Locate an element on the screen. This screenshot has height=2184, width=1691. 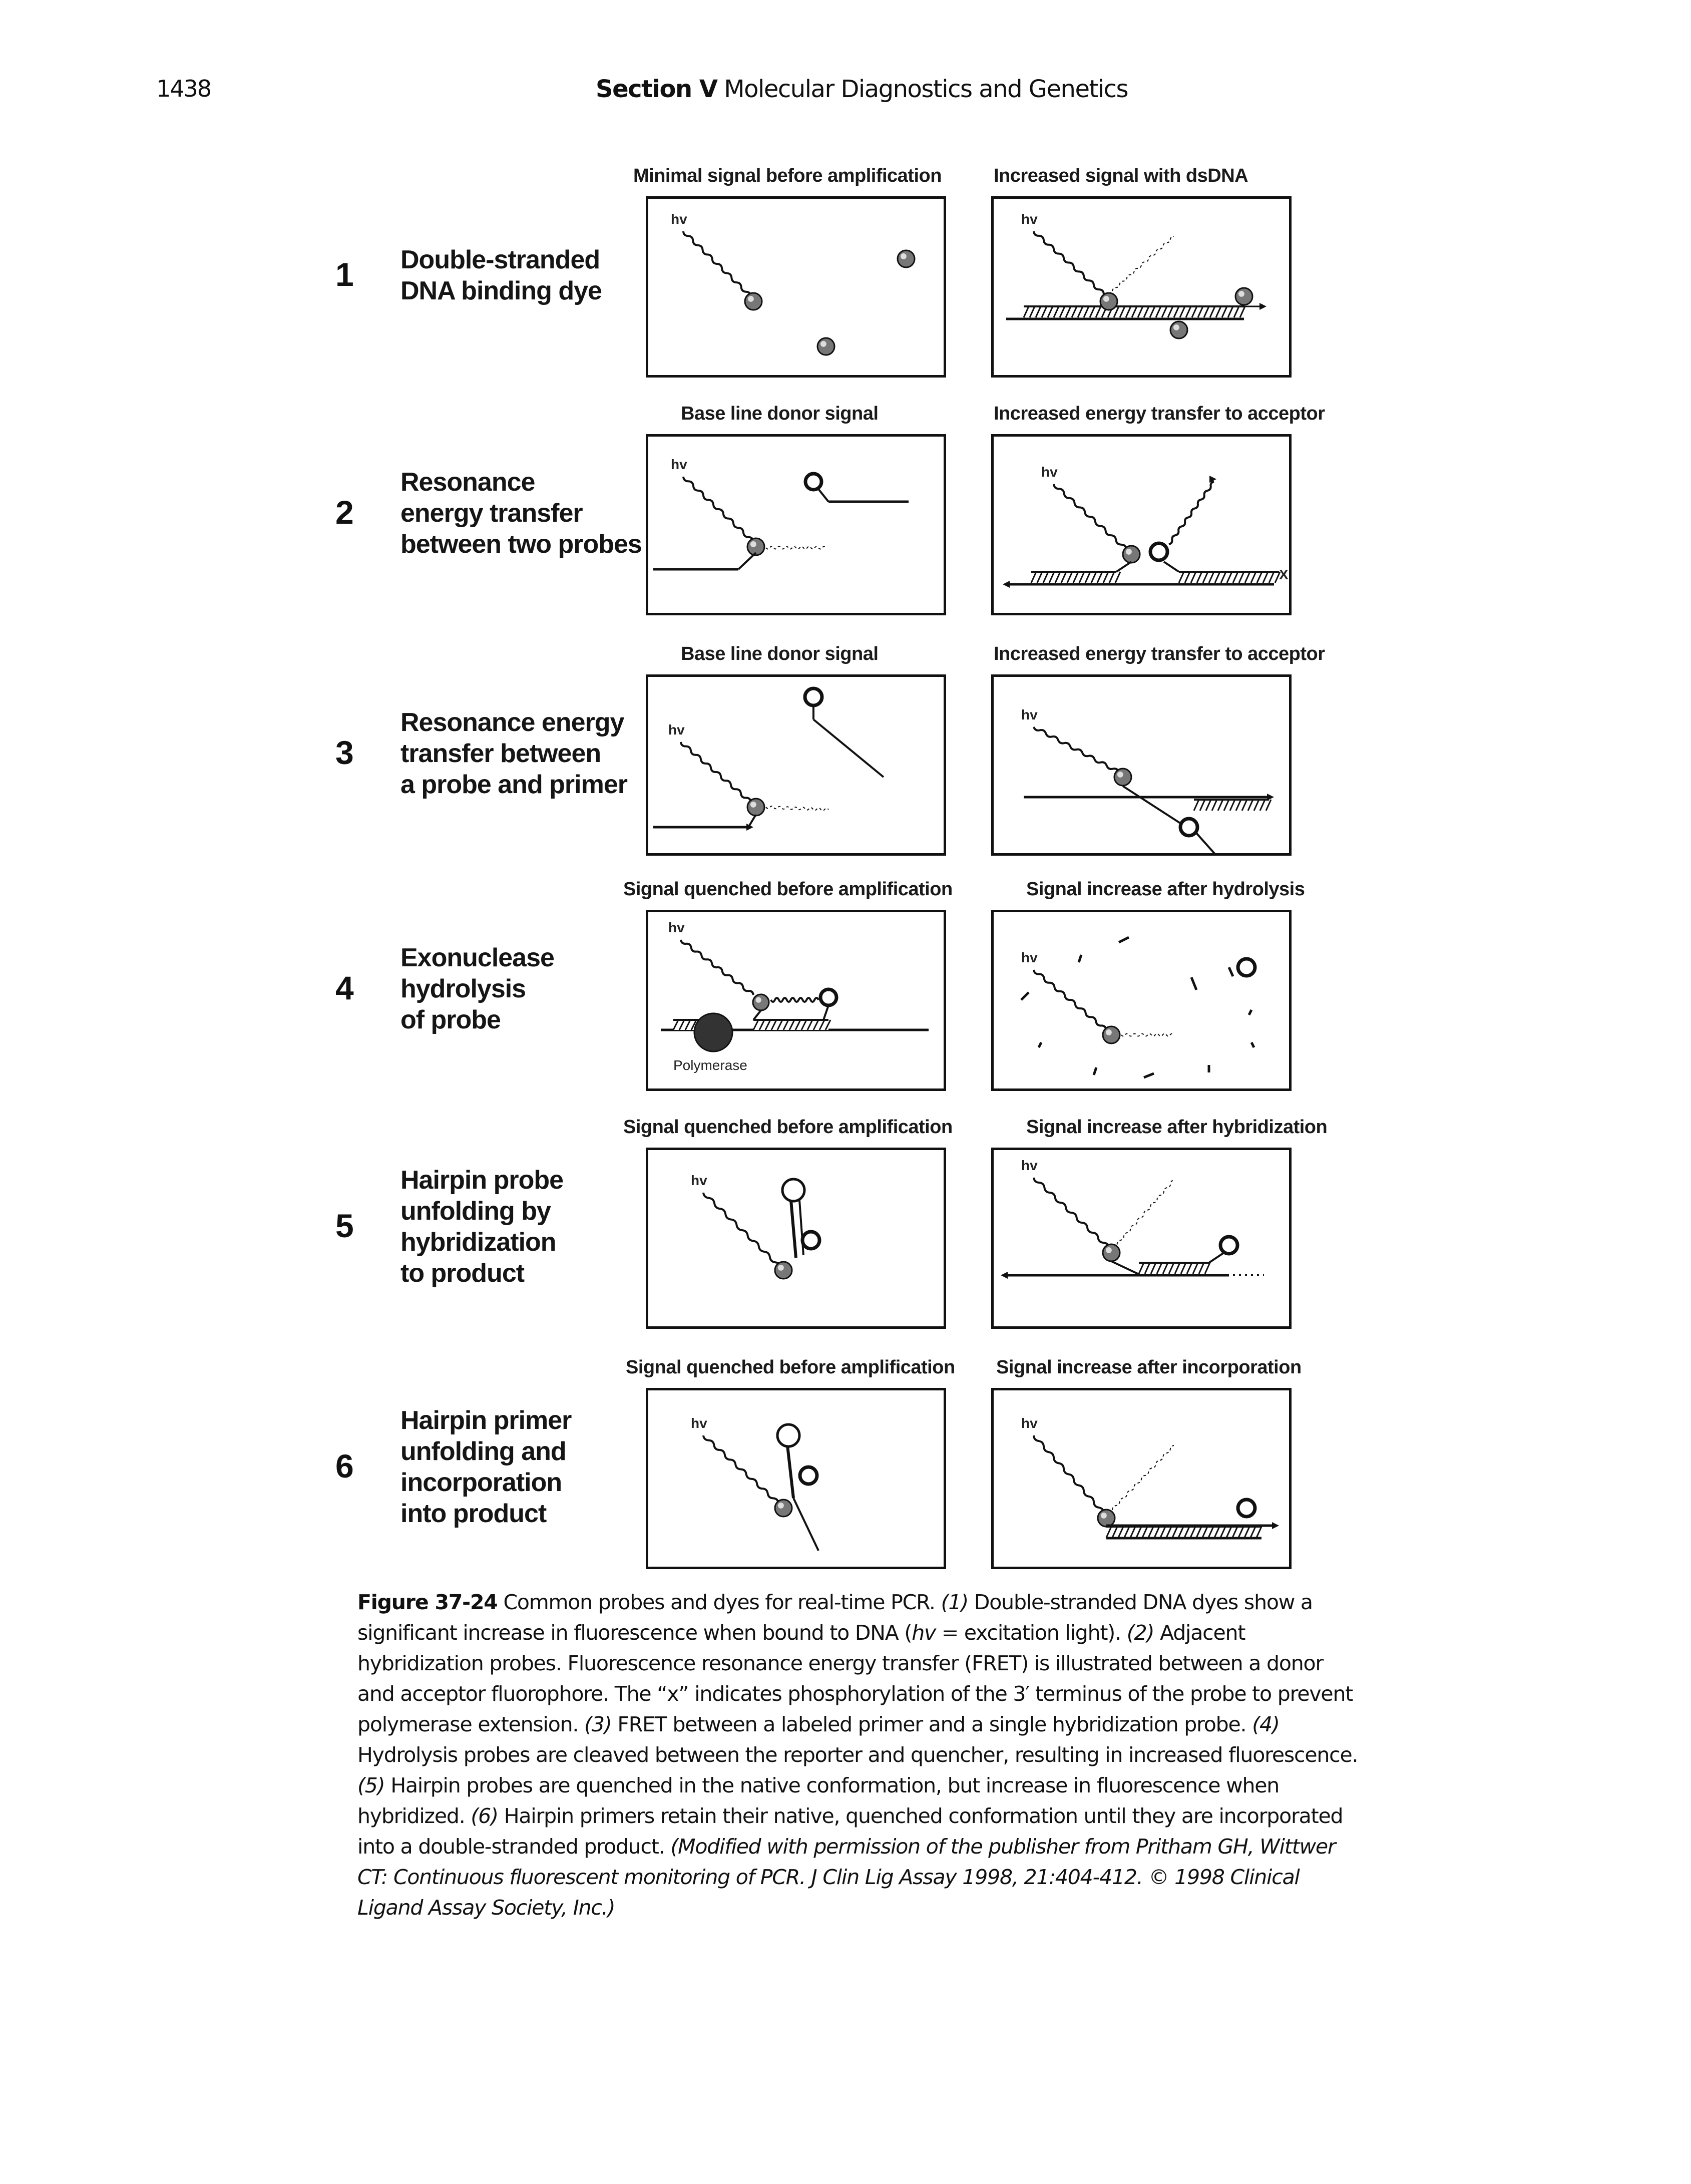
bound-dye-highlight is located at coordinates (1106, 298).